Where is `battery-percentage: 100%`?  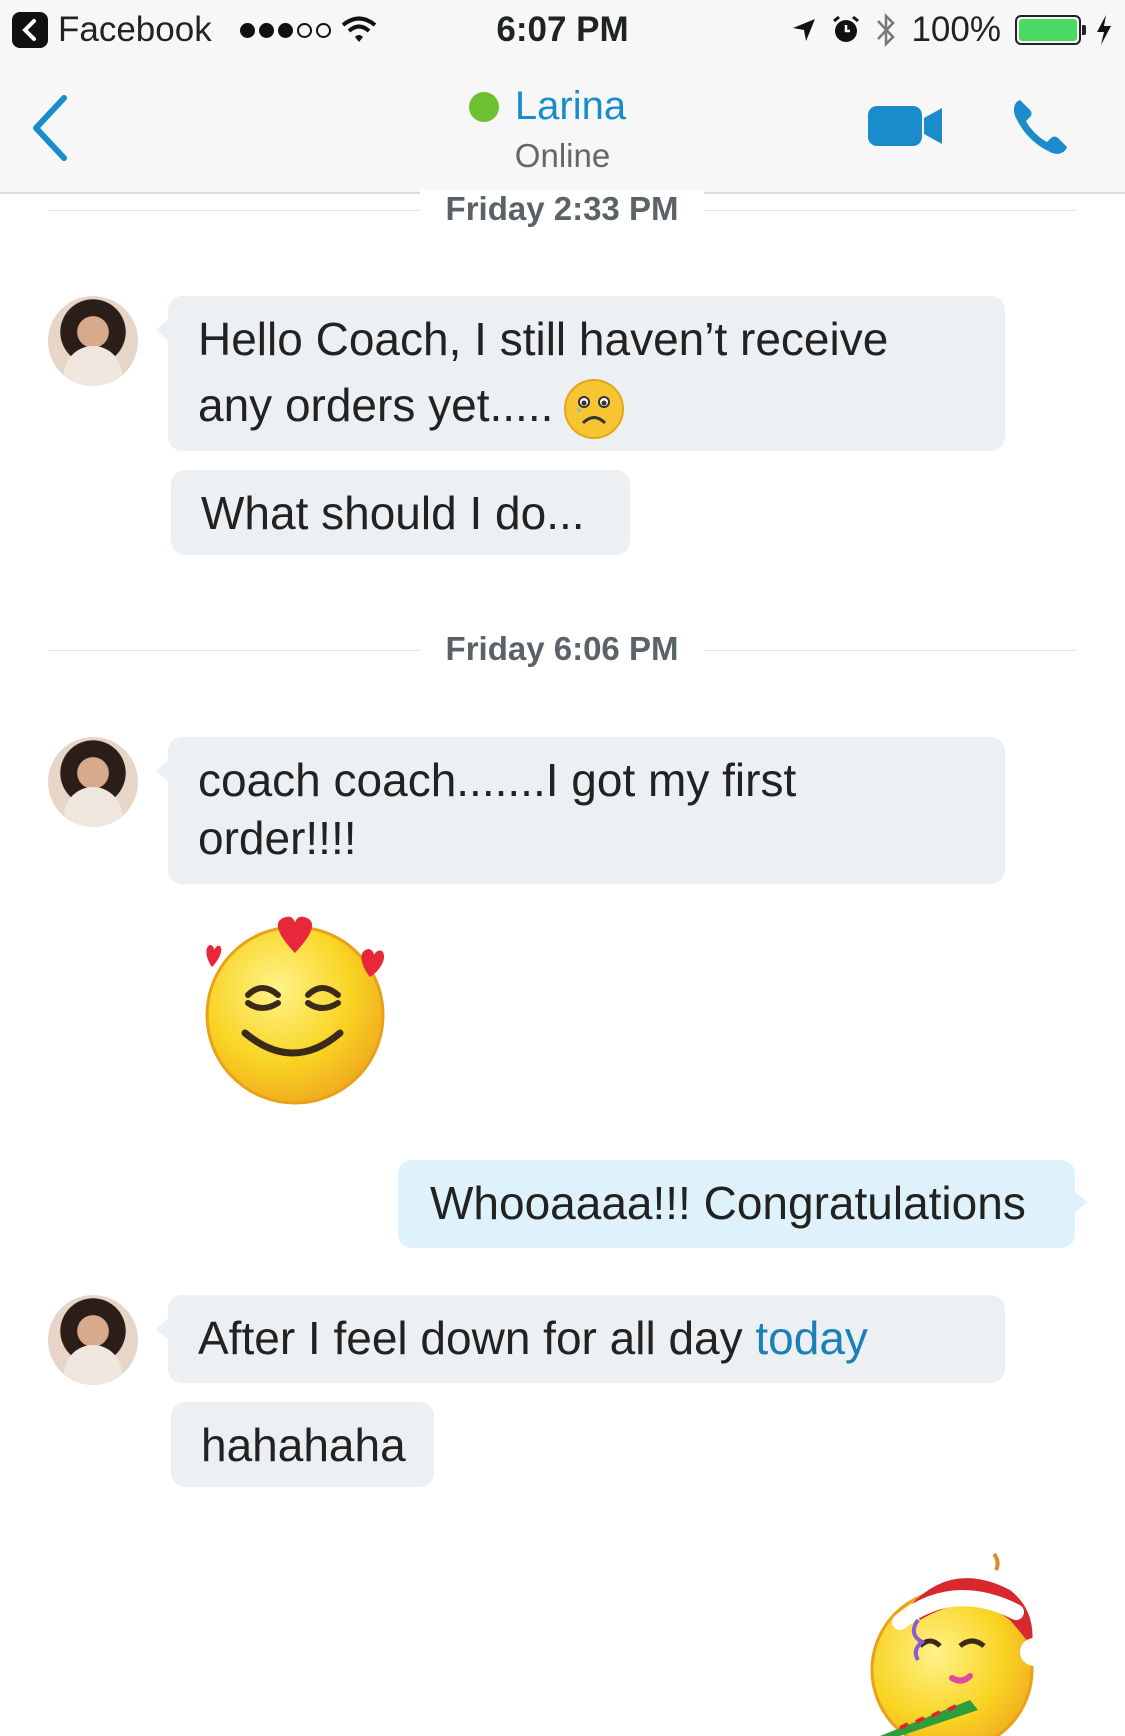
battery-percentage: 100% is located at coordinates (956, 29).